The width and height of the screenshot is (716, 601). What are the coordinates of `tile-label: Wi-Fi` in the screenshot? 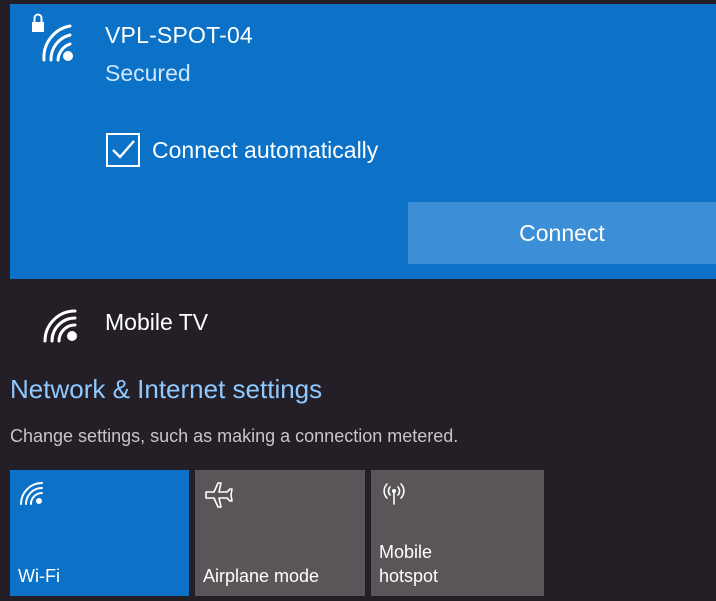 It's located at (39, 576).